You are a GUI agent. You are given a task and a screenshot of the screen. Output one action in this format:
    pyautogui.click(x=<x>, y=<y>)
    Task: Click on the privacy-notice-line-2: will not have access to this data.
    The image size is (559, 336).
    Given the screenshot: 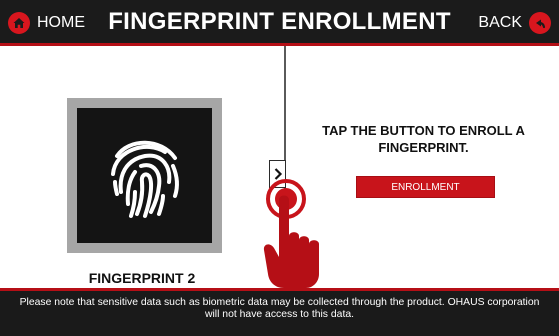 What is the action you would take?
    pyautogui.click(x=279, y=314)
    